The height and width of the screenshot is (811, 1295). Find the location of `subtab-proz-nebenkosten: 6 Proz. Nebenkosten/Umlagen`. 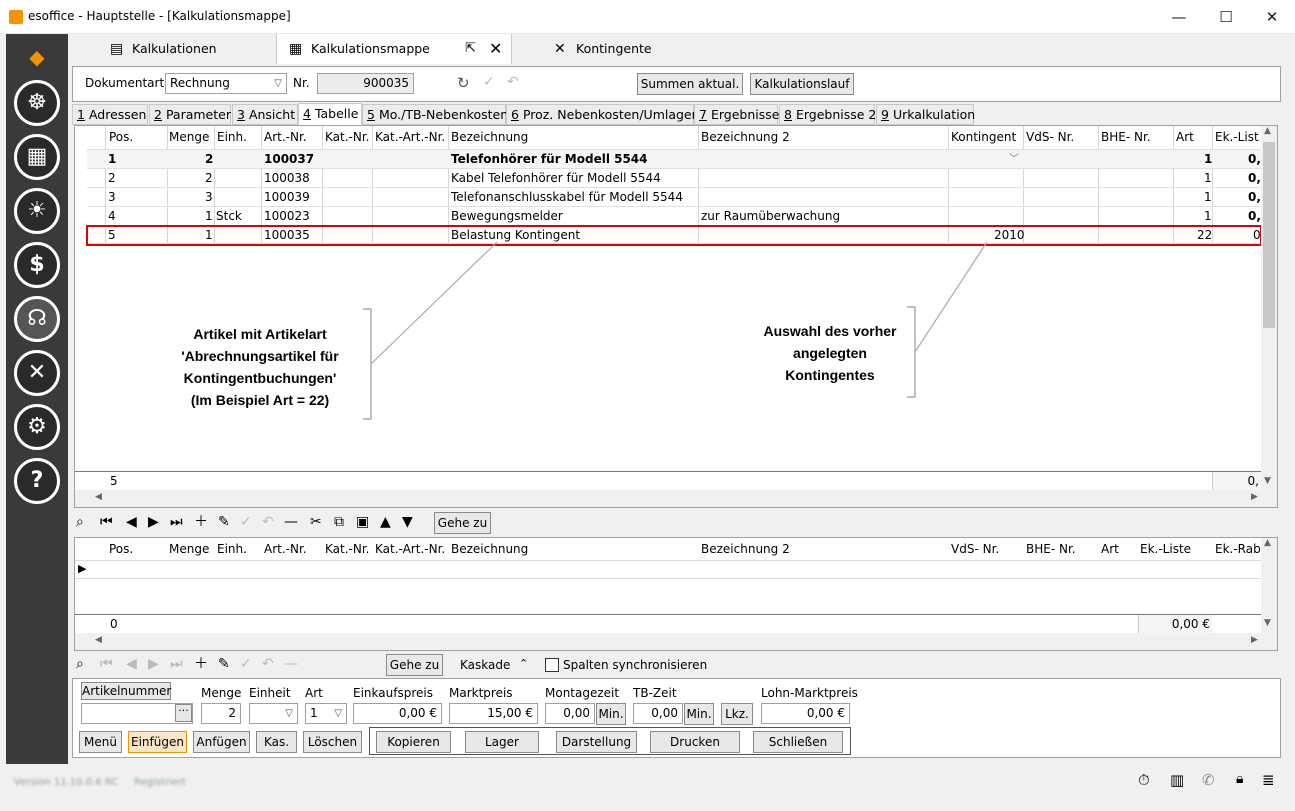

subtab-proz-nebenkosten: 6 Proz. Nebenkosten/Umlagen is located at coordinates (603, 114).